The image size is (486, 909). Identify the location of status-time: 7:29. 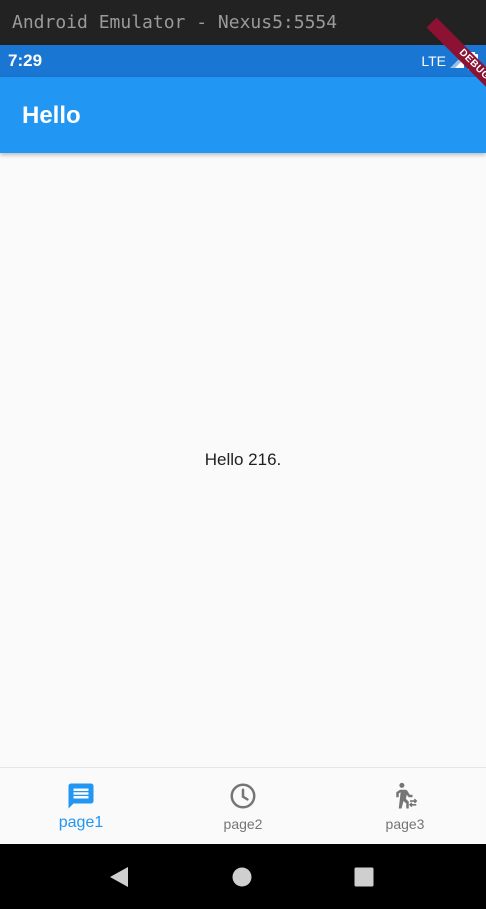
(25, 60).